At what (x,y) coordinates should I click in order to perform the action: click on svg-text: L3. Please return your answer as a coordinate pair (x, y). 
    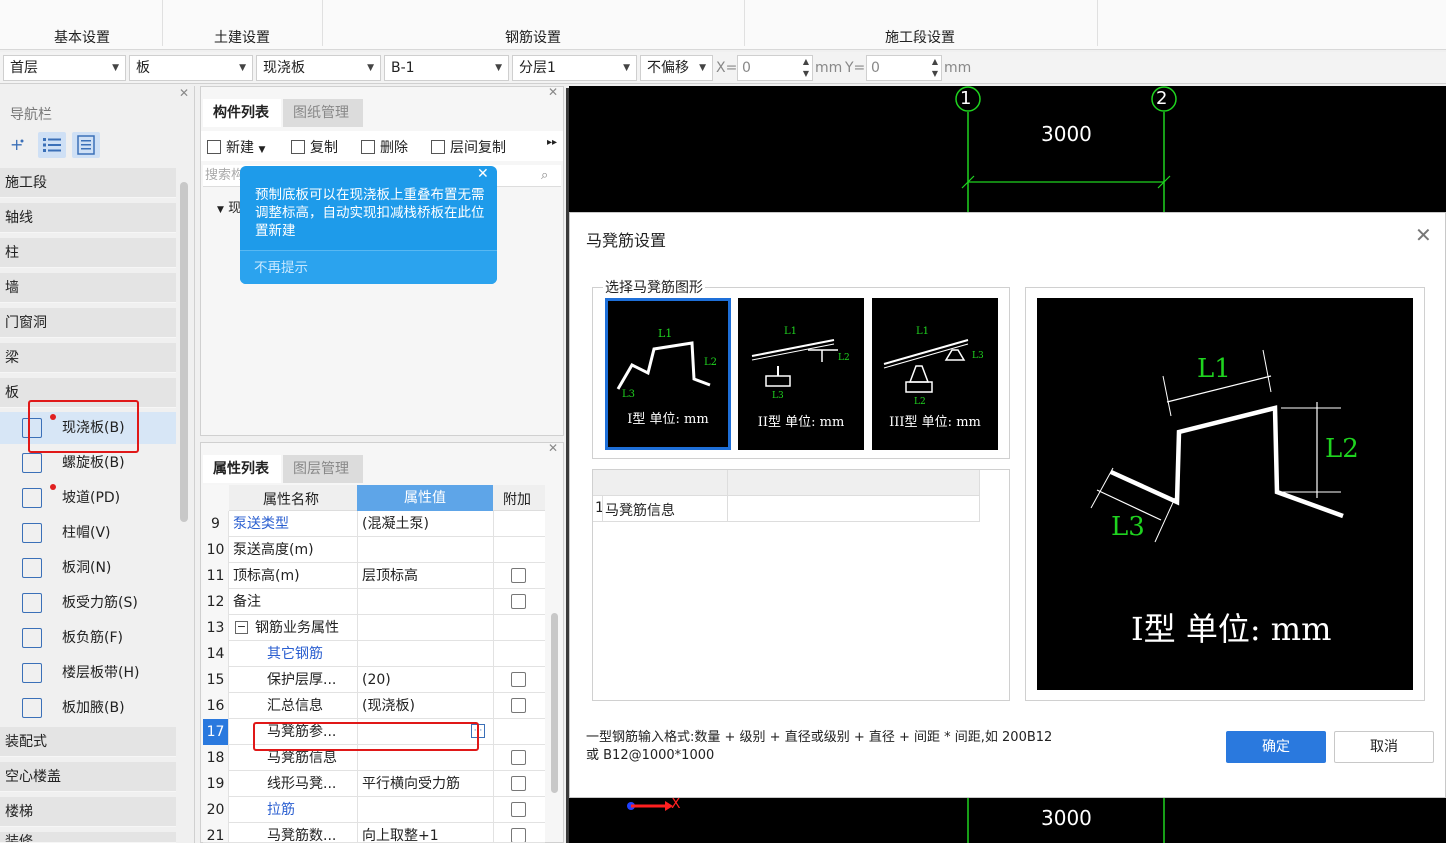
    Looking at the image, I should click on (778, 396).